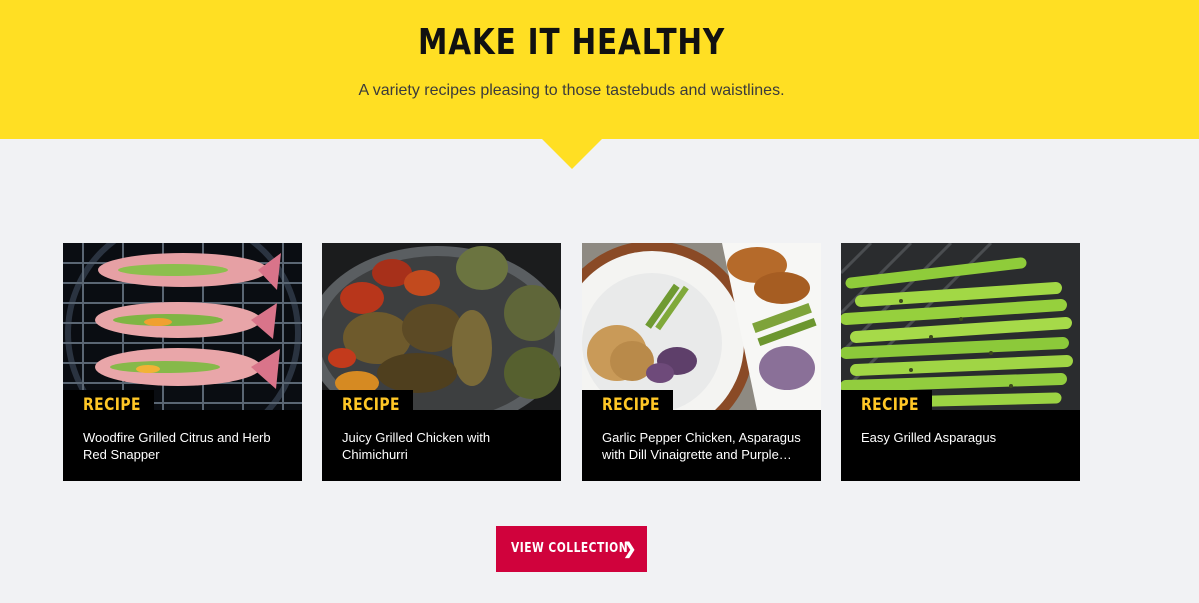 Image resolution: width=1199 pixels, height=603 pixels. I want to click on recipe-title: Easy Grilled Asparagus, so click(963, 437).